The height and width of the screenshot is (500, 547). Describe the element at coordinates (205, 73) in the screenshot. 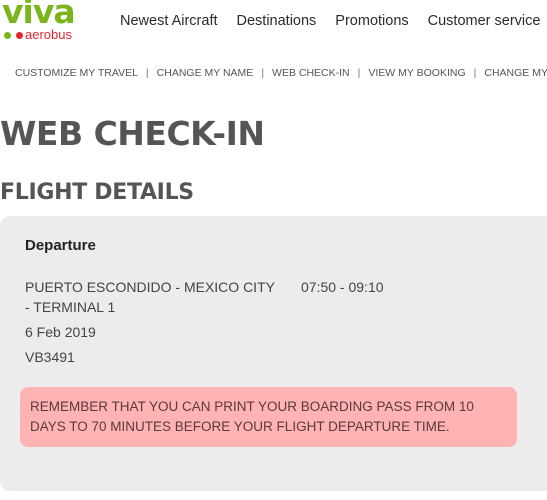

I see `subnav-change-my-name: CHANGE MY NAME` at that location.